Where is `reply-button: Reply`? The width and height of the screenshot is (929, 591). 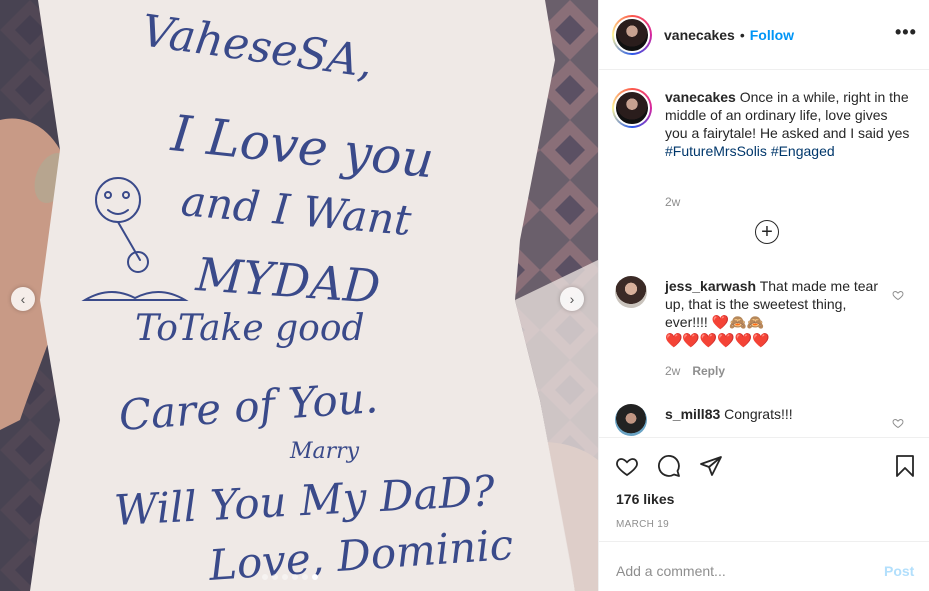 reply-button: Reply is located at coordinates (708, 371).